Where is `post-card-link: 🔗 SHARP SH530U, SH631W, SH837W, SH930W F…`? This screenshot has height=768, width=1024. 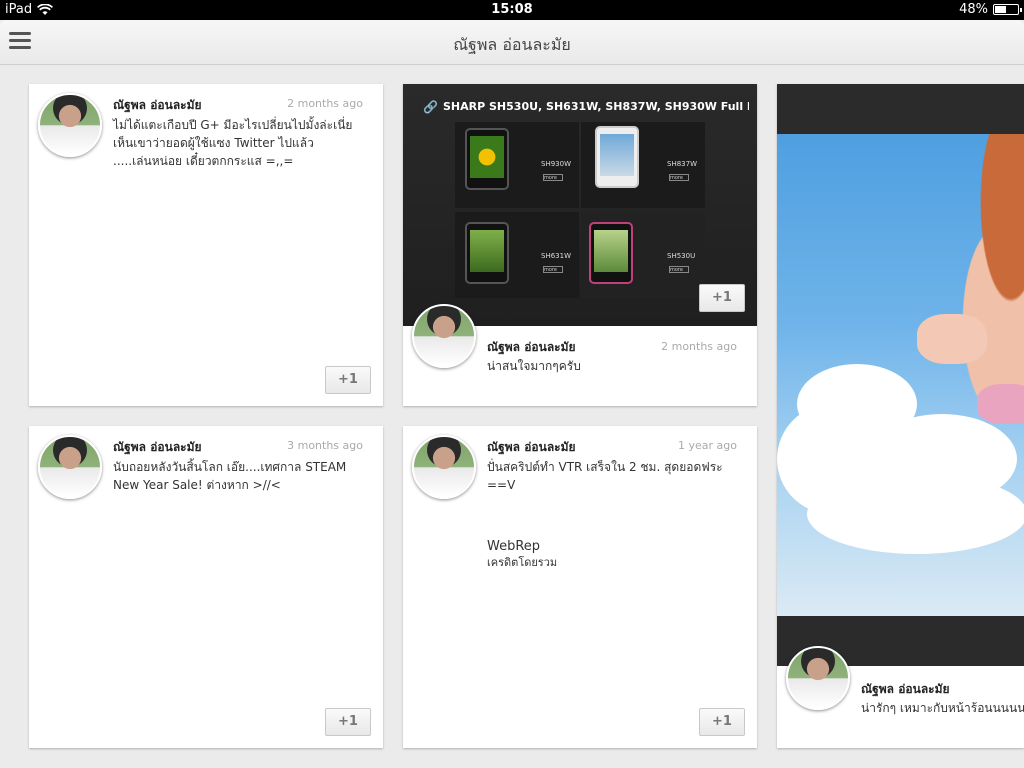 post-card-link: 🔗 SHARP SH530U, SH631W, SH837W, SH930W F… is located at coordinates (580, 245).